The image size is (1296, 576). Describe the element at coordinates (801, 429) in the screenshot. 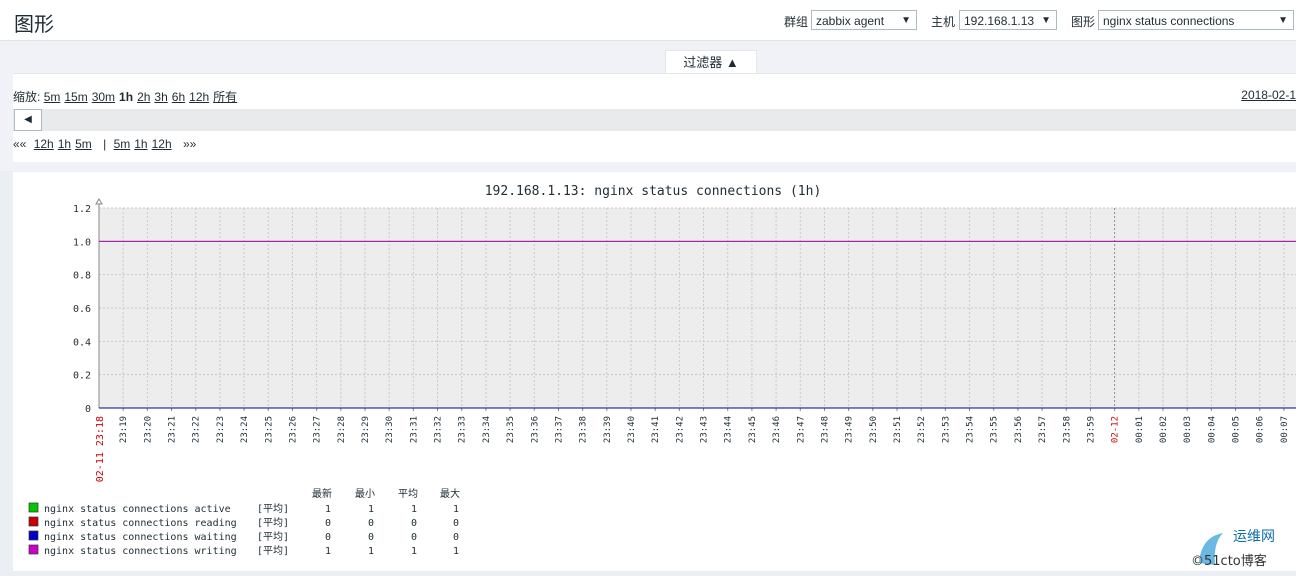

I see `x-tick-label: 23:47` at that location.